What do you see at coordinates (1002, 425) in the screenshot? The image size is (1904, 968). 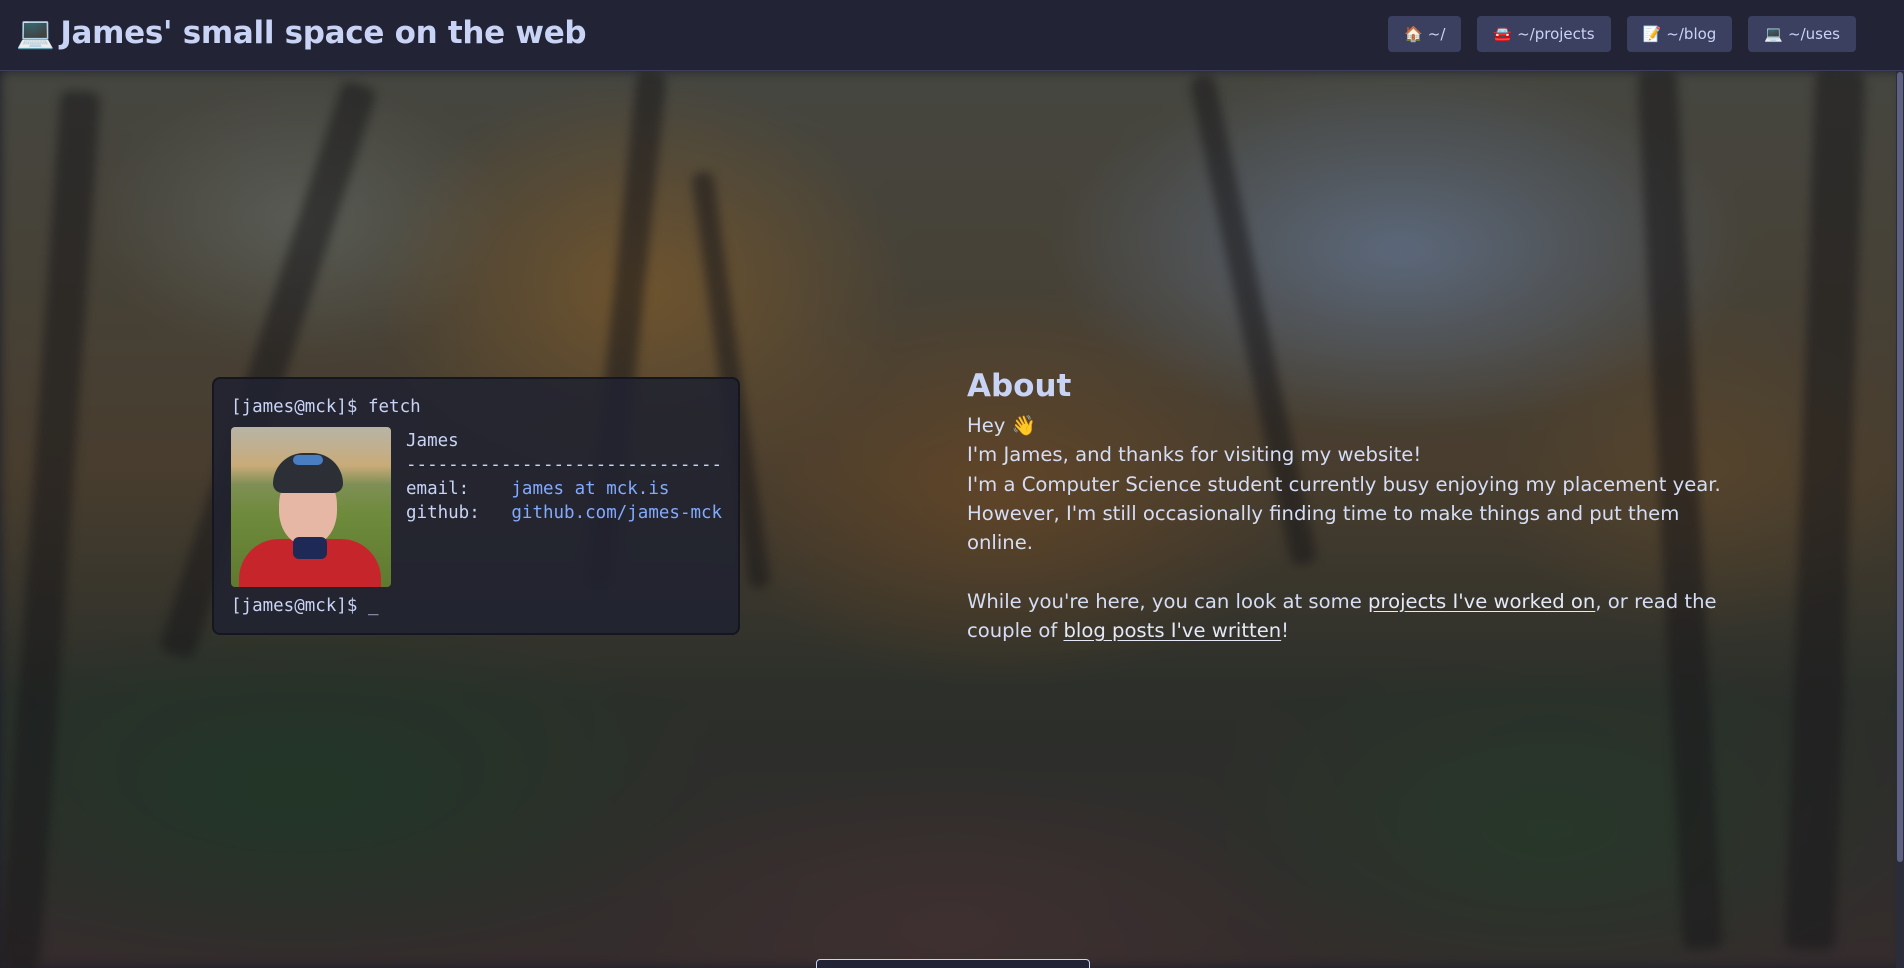 I see `about-hey: Hey 👋` at bounding box center [1002, 425].